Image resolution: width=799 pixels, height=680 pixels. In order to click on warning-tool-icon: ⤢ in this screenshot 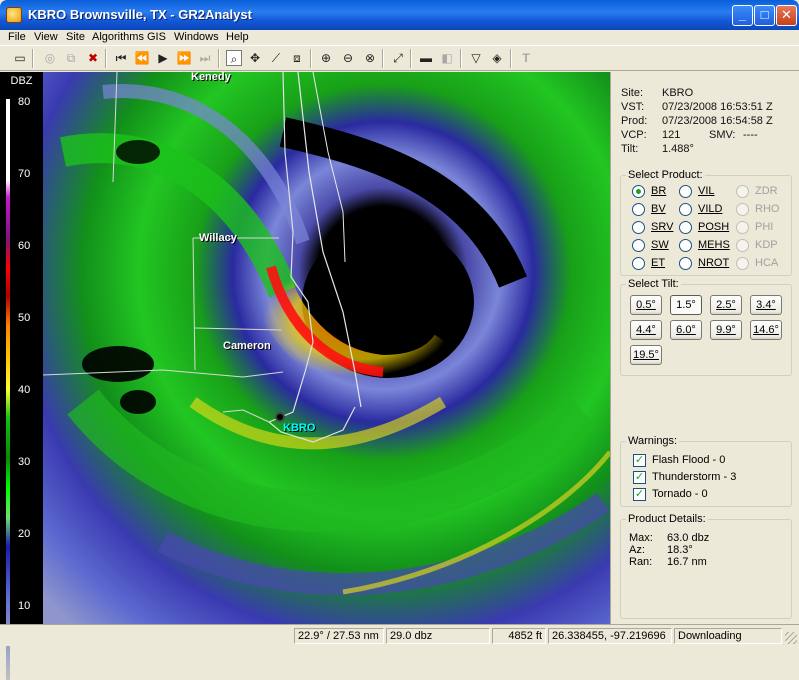, I will do `click(398, 58)`.